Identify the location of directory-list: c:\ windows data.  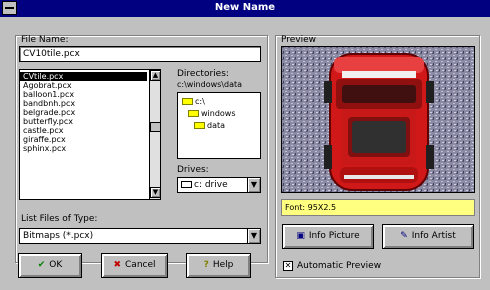
(219, 125).